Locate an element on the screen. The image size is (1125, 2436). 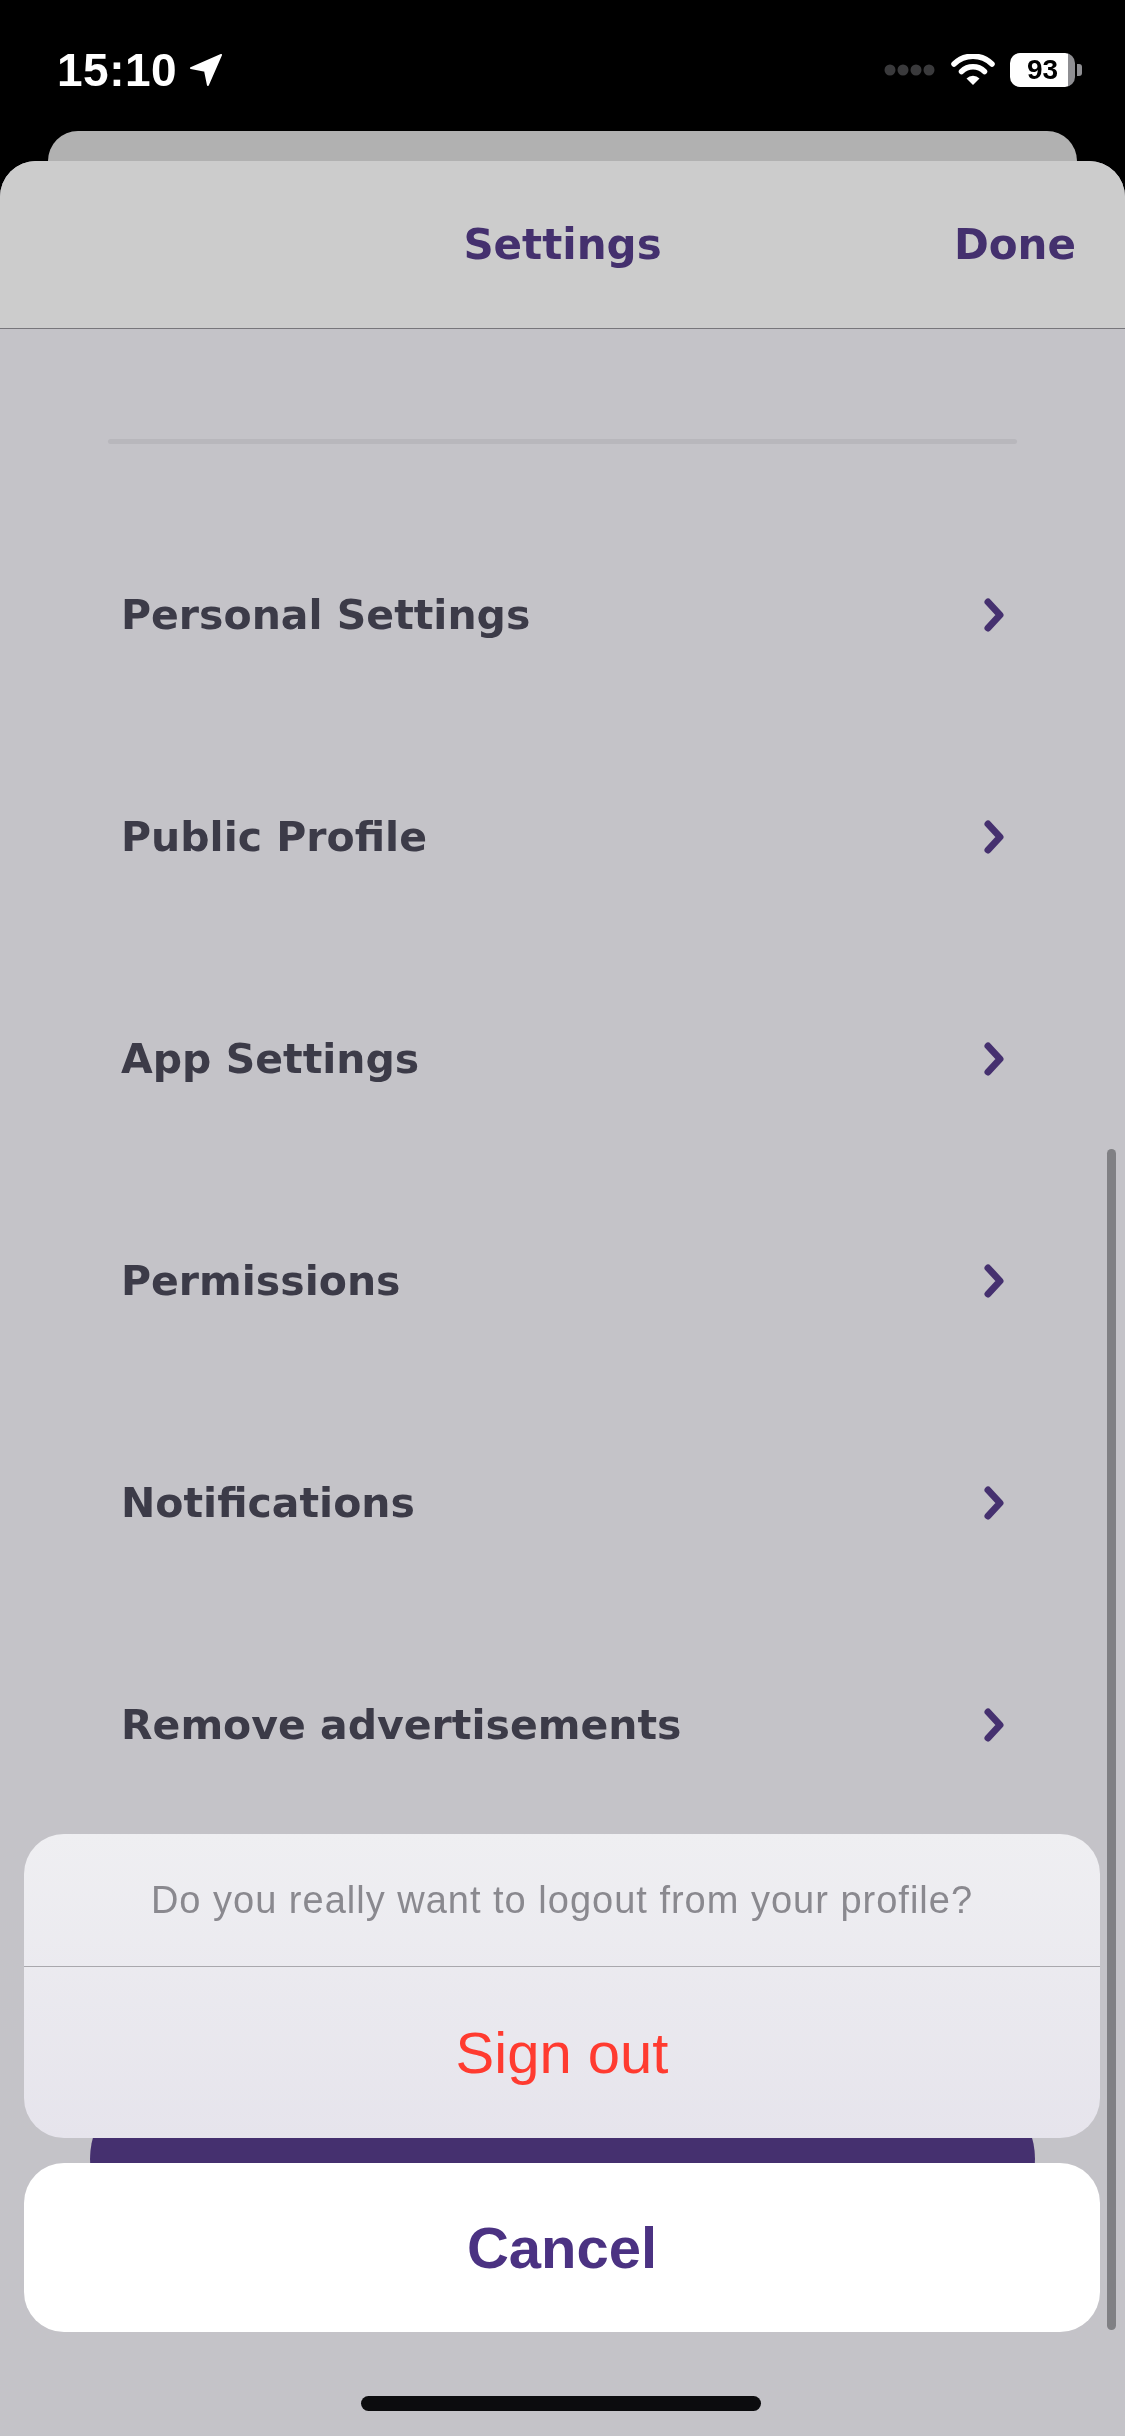
settings-row: Public Profile is located at coordinates (562, 837).